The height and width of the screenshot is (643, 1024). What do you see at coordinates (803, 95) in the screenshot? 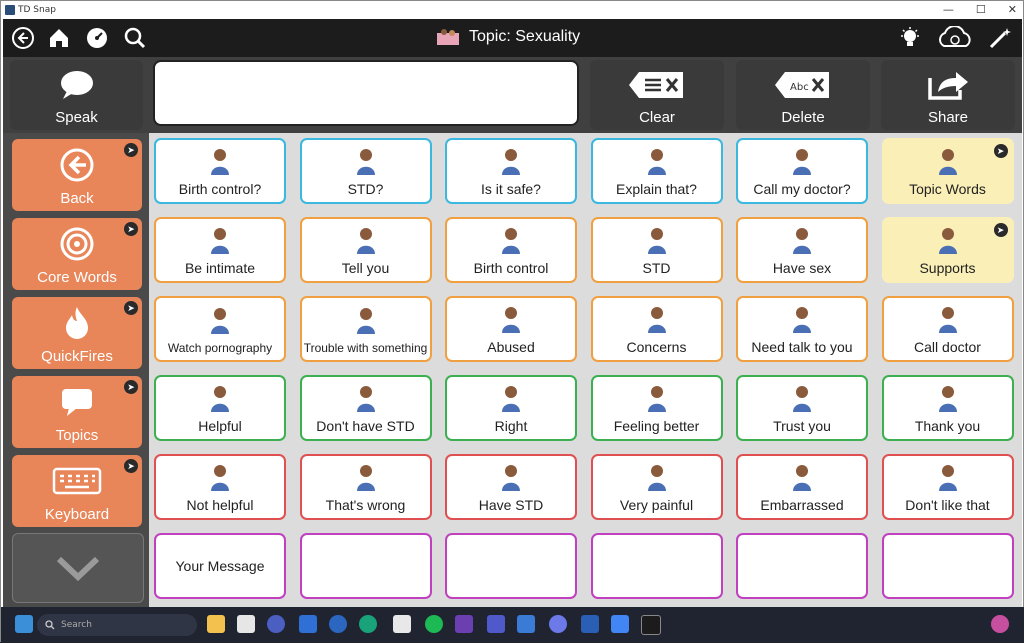
I see `delete-button: Abc Delete` at bounding box center [803, 95].